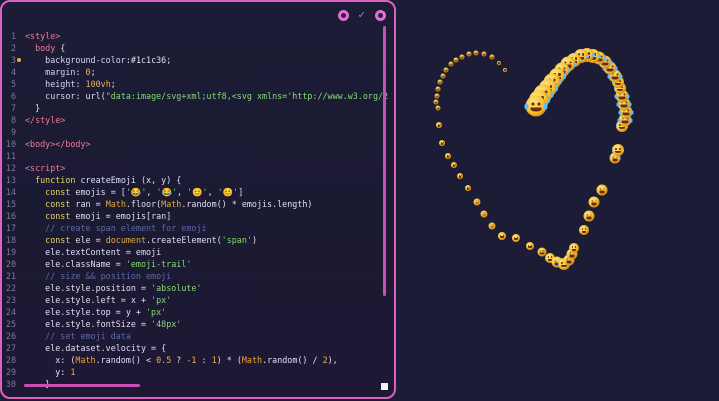 The width and height of the screenshot is (719, 401). What do you see at coordinates (195, 312) in the screenshot?
I see `code-line: 24 ele.style.top = y + 'px'` at bounding box center [195, 312].